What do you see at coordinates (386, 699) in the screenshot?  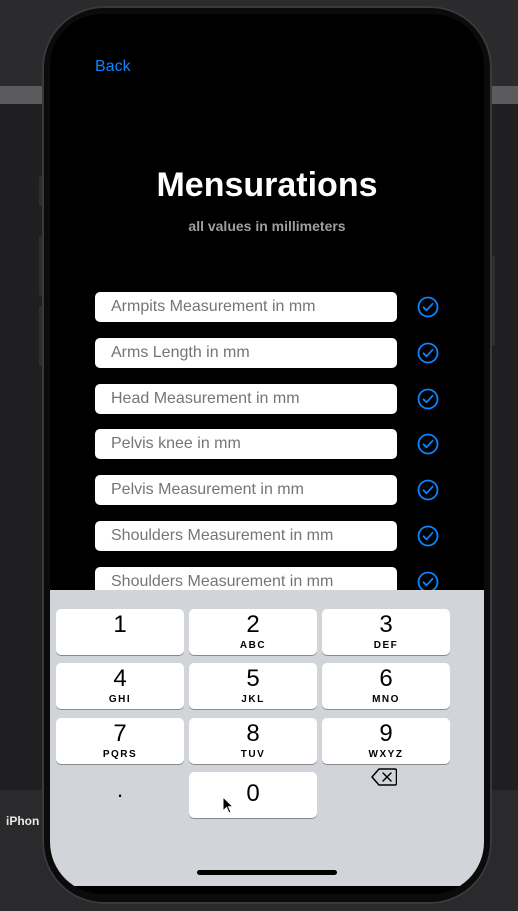 I see `key-letters: MNO` at bounding box center [386, 699].